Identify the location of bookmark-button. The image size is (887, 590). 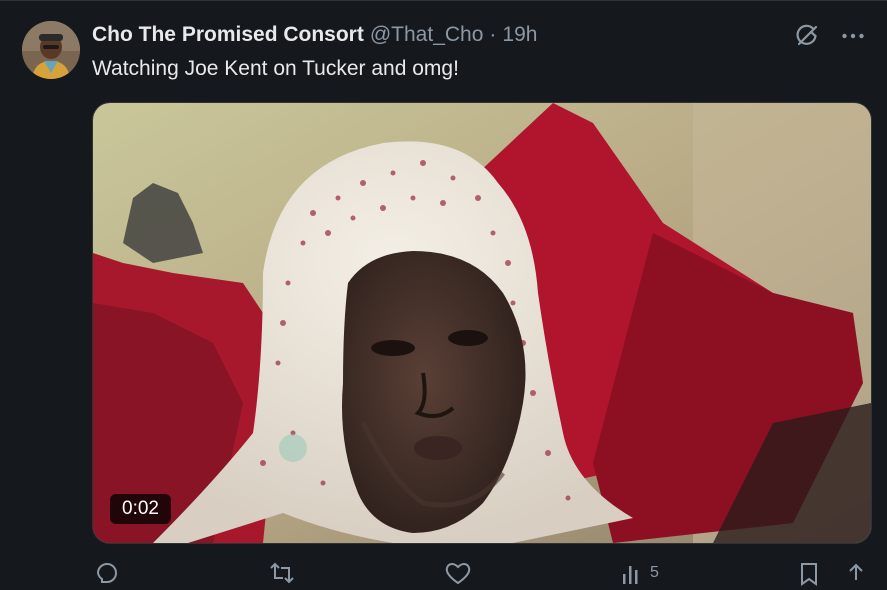
(809, 573).